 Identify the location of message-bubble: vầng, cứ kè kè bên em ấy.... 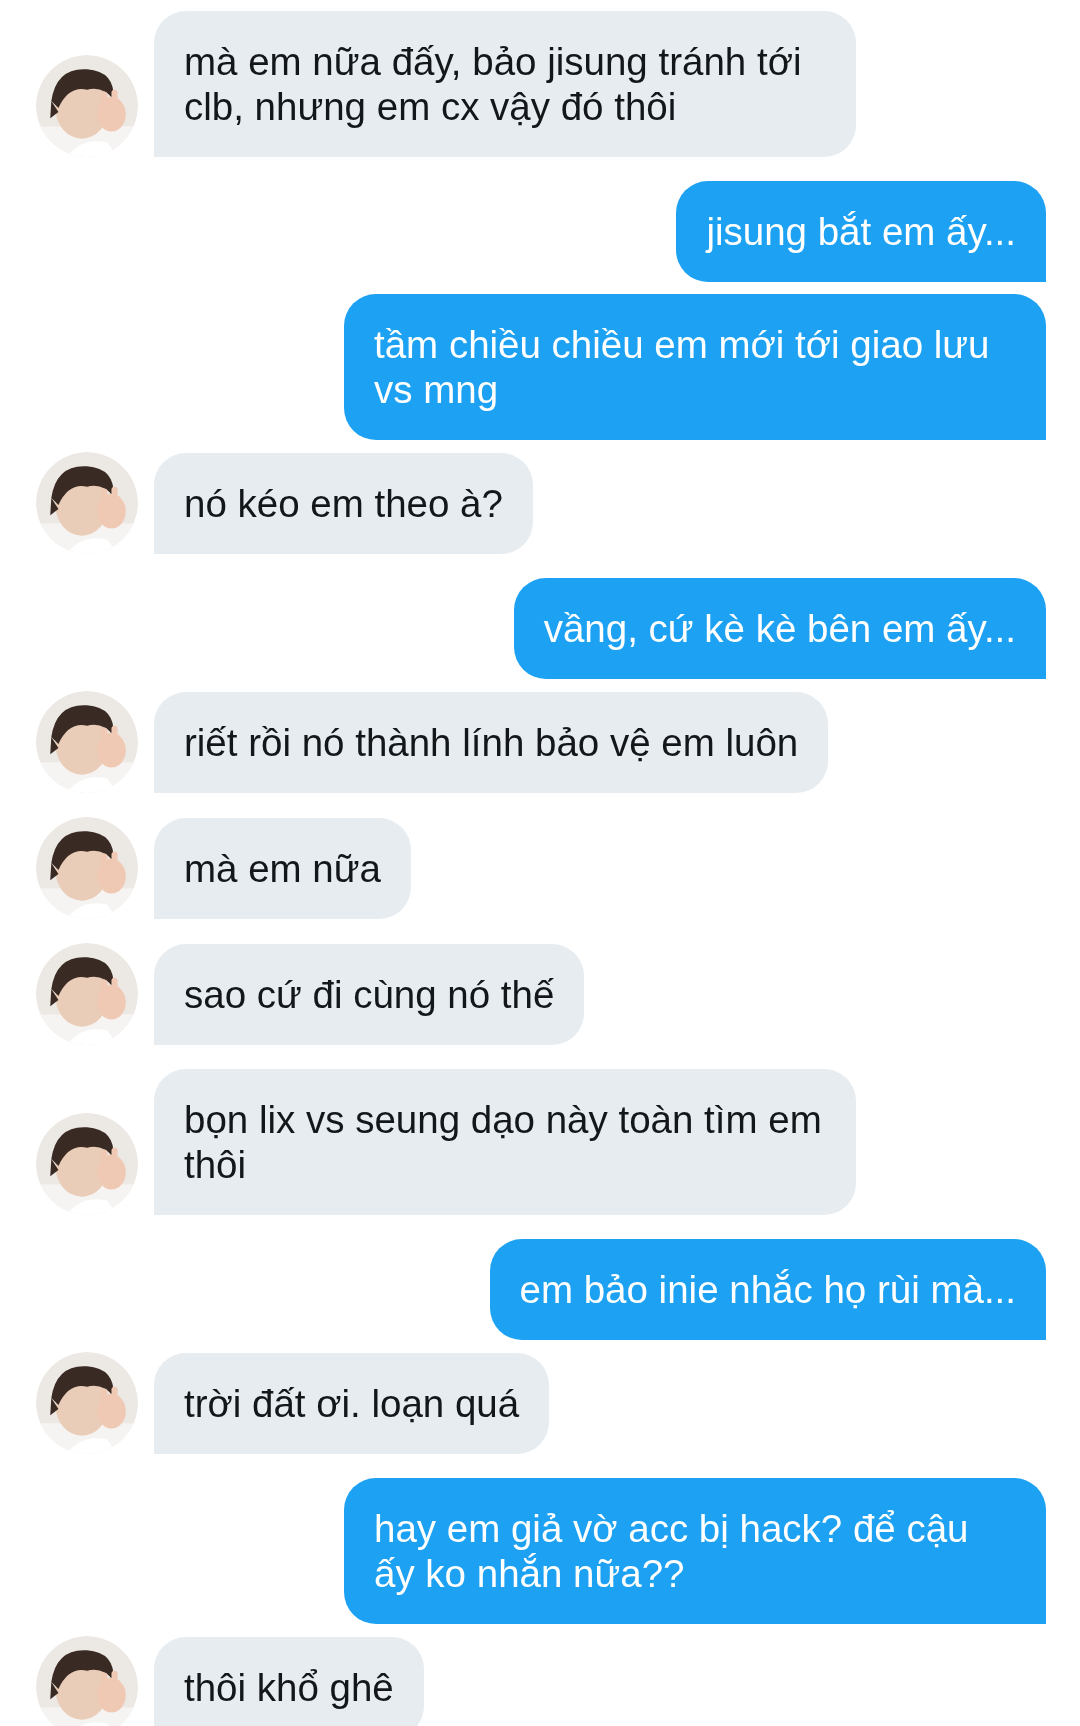
(779, 628).